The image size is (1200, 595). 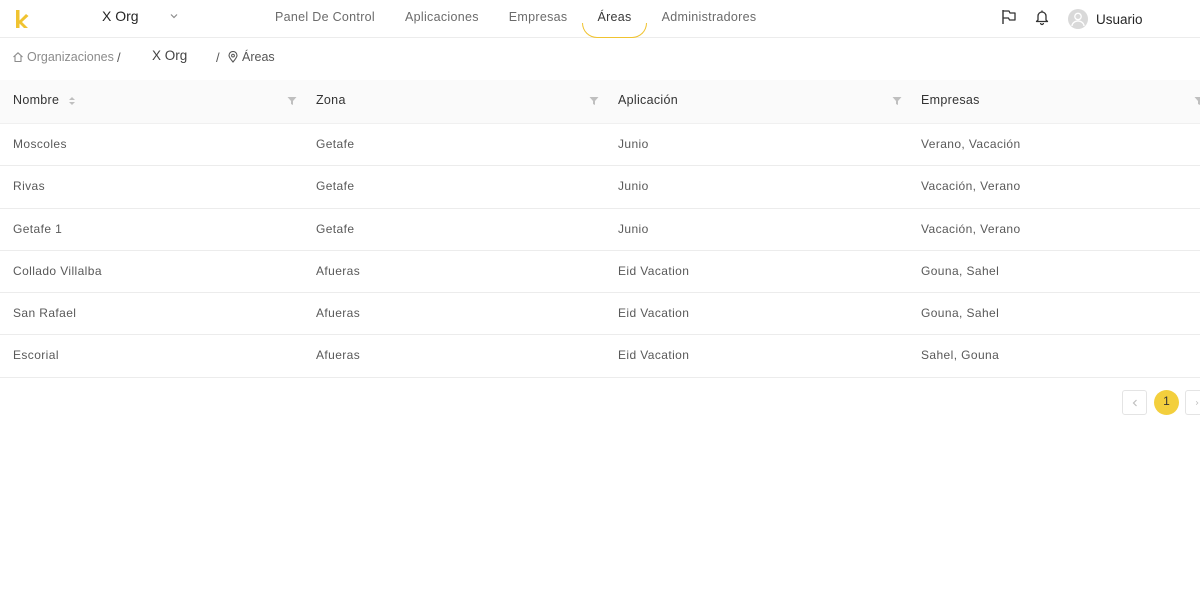 What do you see at coordinates (1042, 17) in the screenshot?
I see `bell-icon` at bounding box center [1042, 17].